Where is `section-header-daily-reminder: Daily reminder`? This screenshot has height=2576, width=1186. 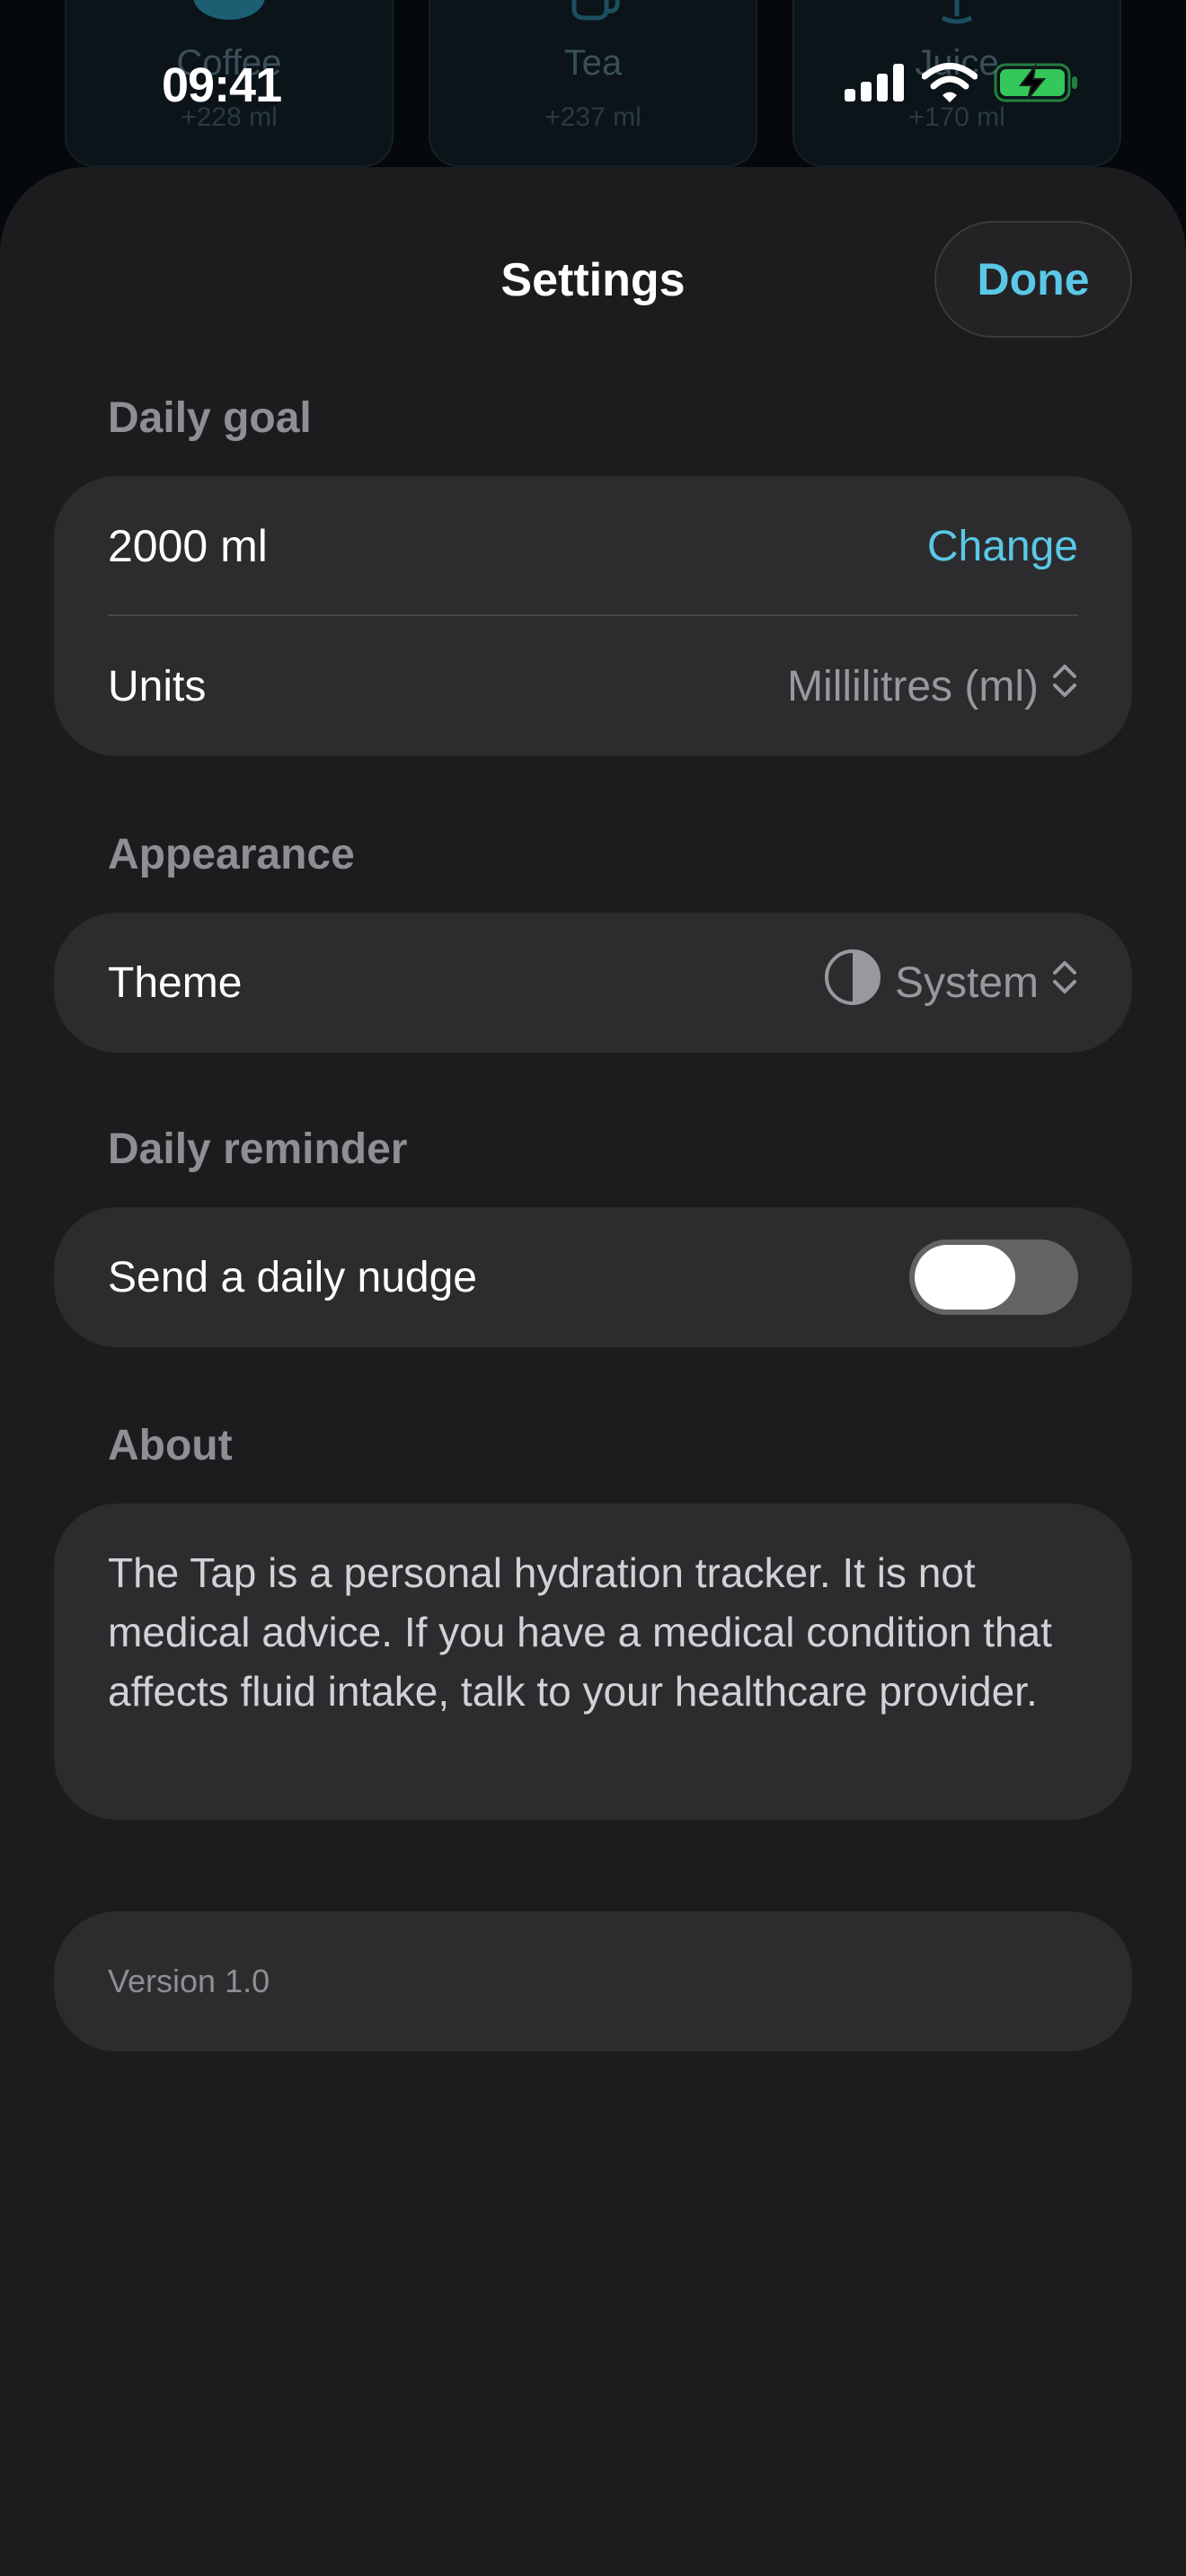 section-header-daily-reminder: Daily reminder is located at coordinates (258, 1149).